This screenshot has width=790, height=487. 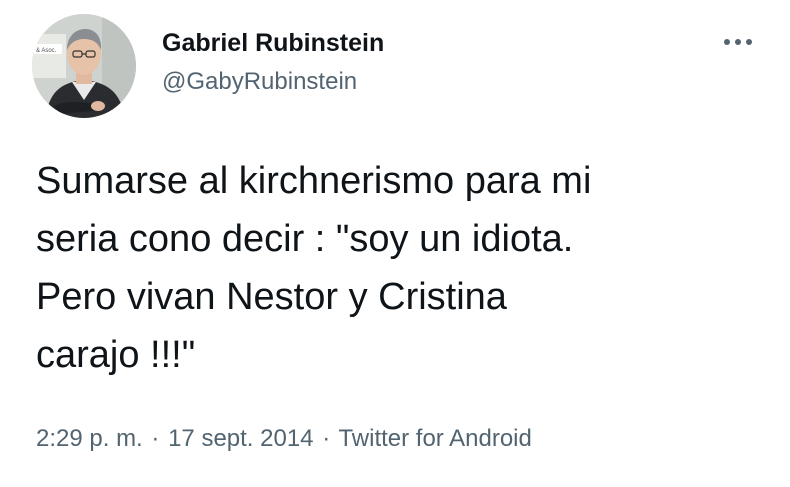 What do you see at coordinates (46, 51) in the screenshot?
I see `avatar-sign-text: & Asoc.` at bounding box center [46, 51].